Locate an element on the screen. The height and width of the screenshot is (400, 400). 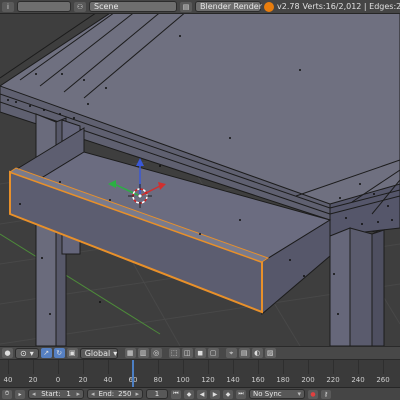
transform-orientation-select: Global ▾ is located at coordinates (98, 353).